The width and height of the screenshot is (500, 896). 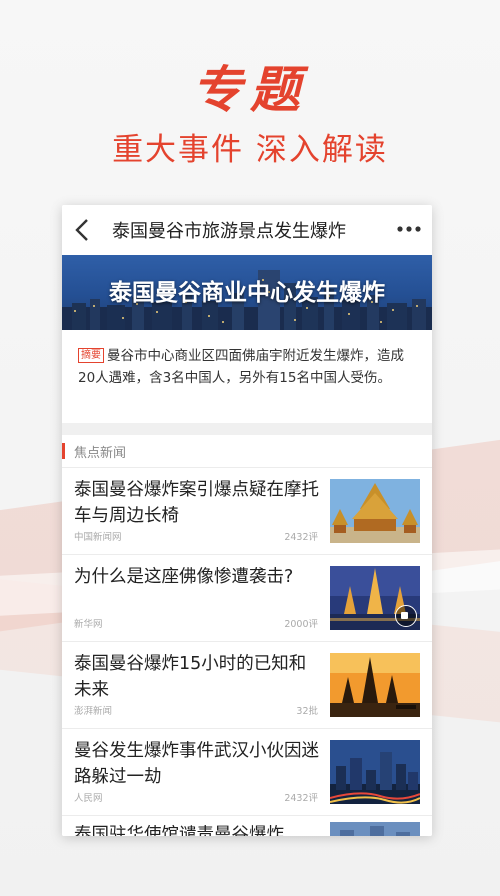 I want to click on comment-count: 32批, so click(x=307, y=711).